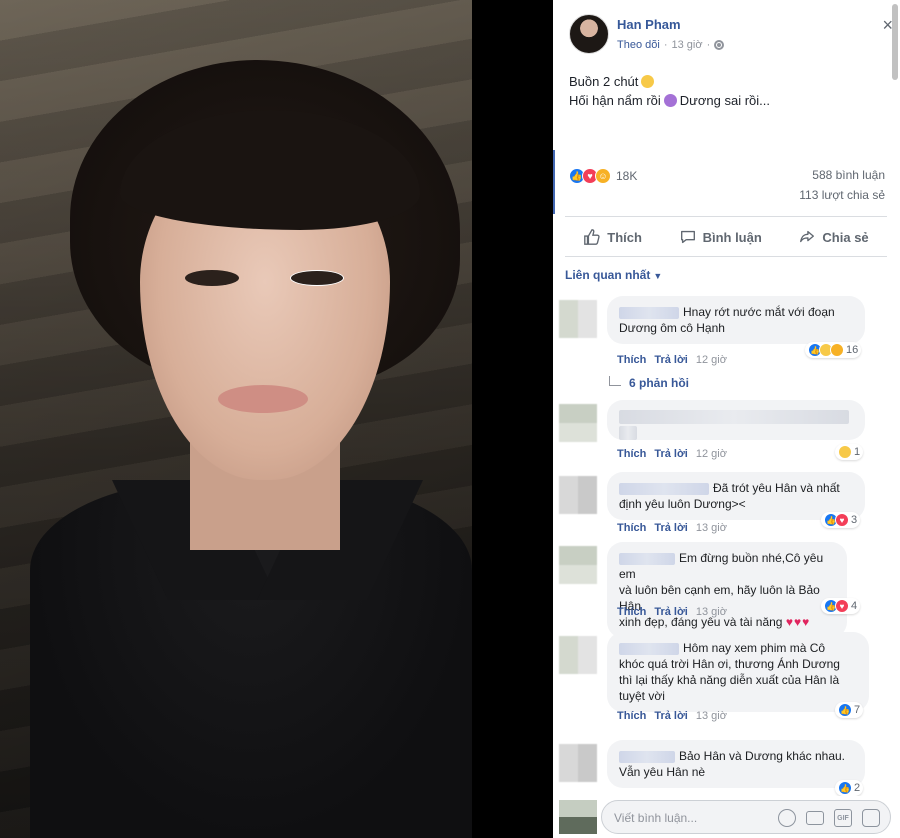 This screenshot has height=838, width=900. I want to click on comment-reaction-count: 2, so click(857, 788).